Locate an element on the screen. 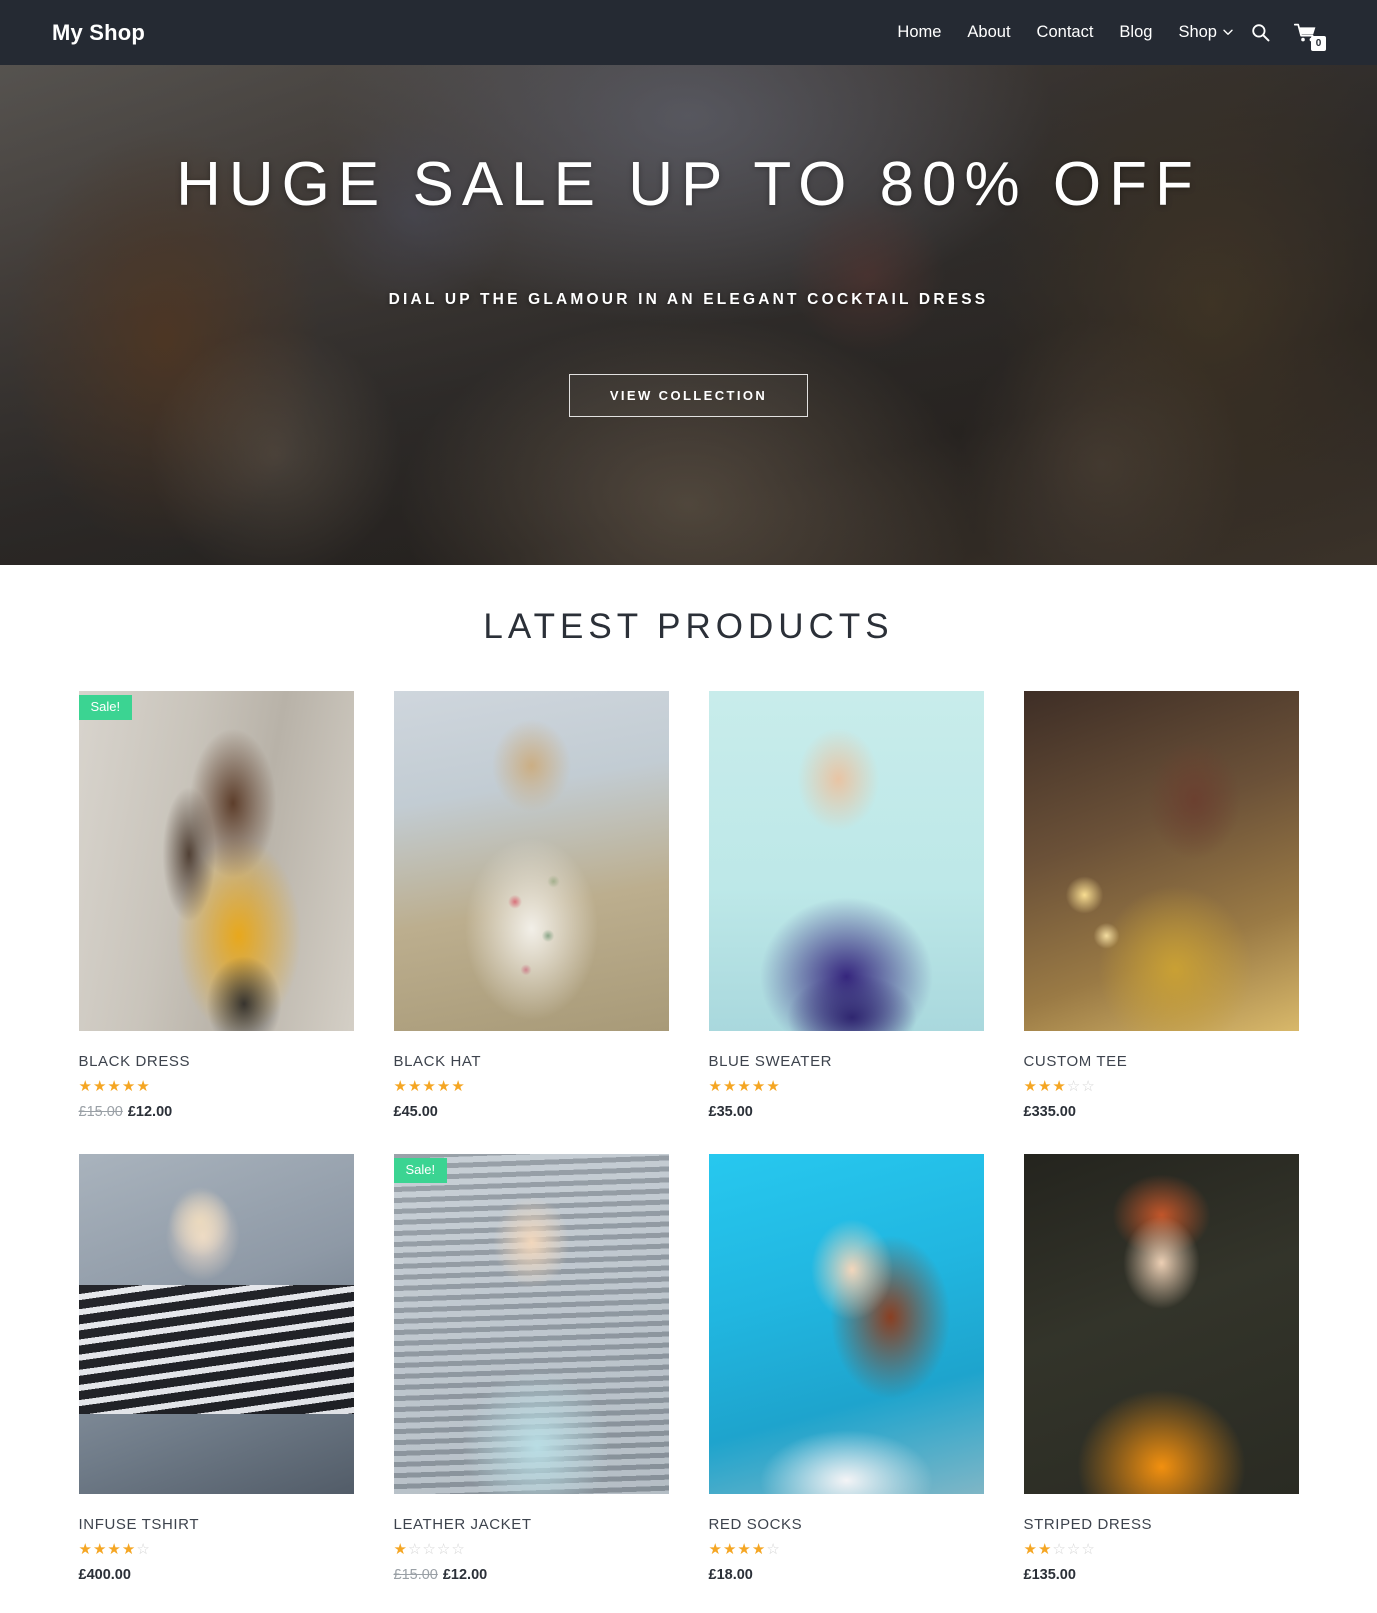 This screenshot has height=1613, width=1377. product-price: £15.00 £12.00 is located at coordinates (216, 1112).